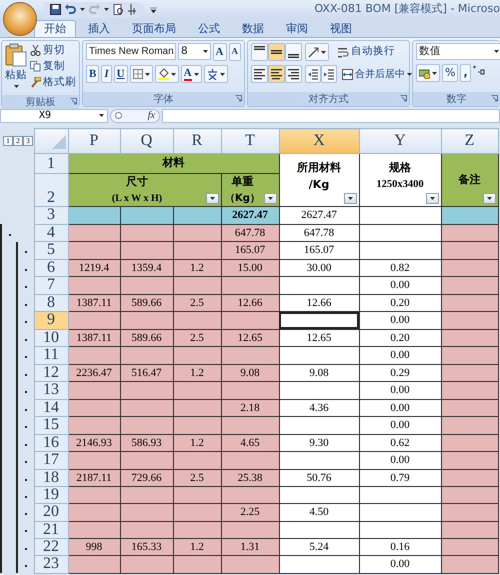 The width and height of the screenshot is (500, 575). What do you see at coordinates (51, 495) in the screenshot?
I see `row-header: 19` at bounding box center [51, 495].